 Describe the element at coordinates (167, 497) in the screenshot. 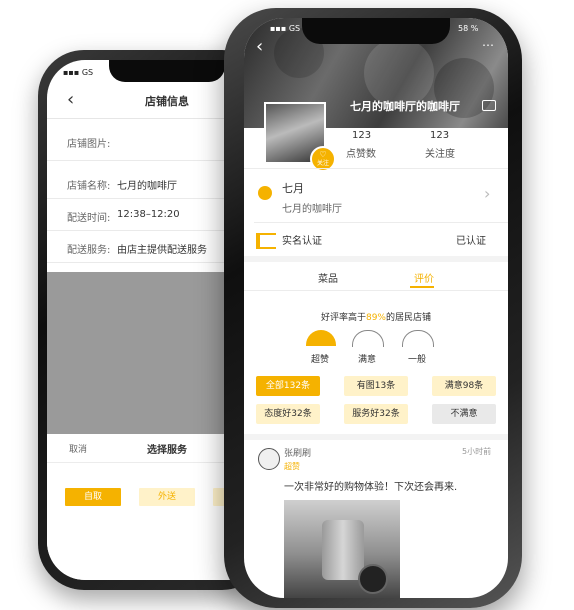

I see `delivery-option-button: 外送` at that location.